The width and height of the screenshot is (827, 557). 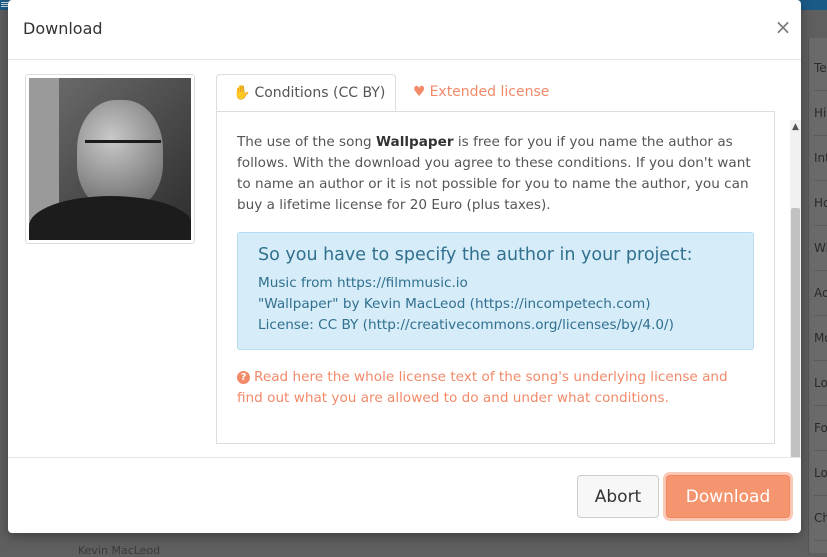 What do you see at coordinates (728, 496) in the screenshot?
I see `download-button: Download` at bounding box center [728, 496].